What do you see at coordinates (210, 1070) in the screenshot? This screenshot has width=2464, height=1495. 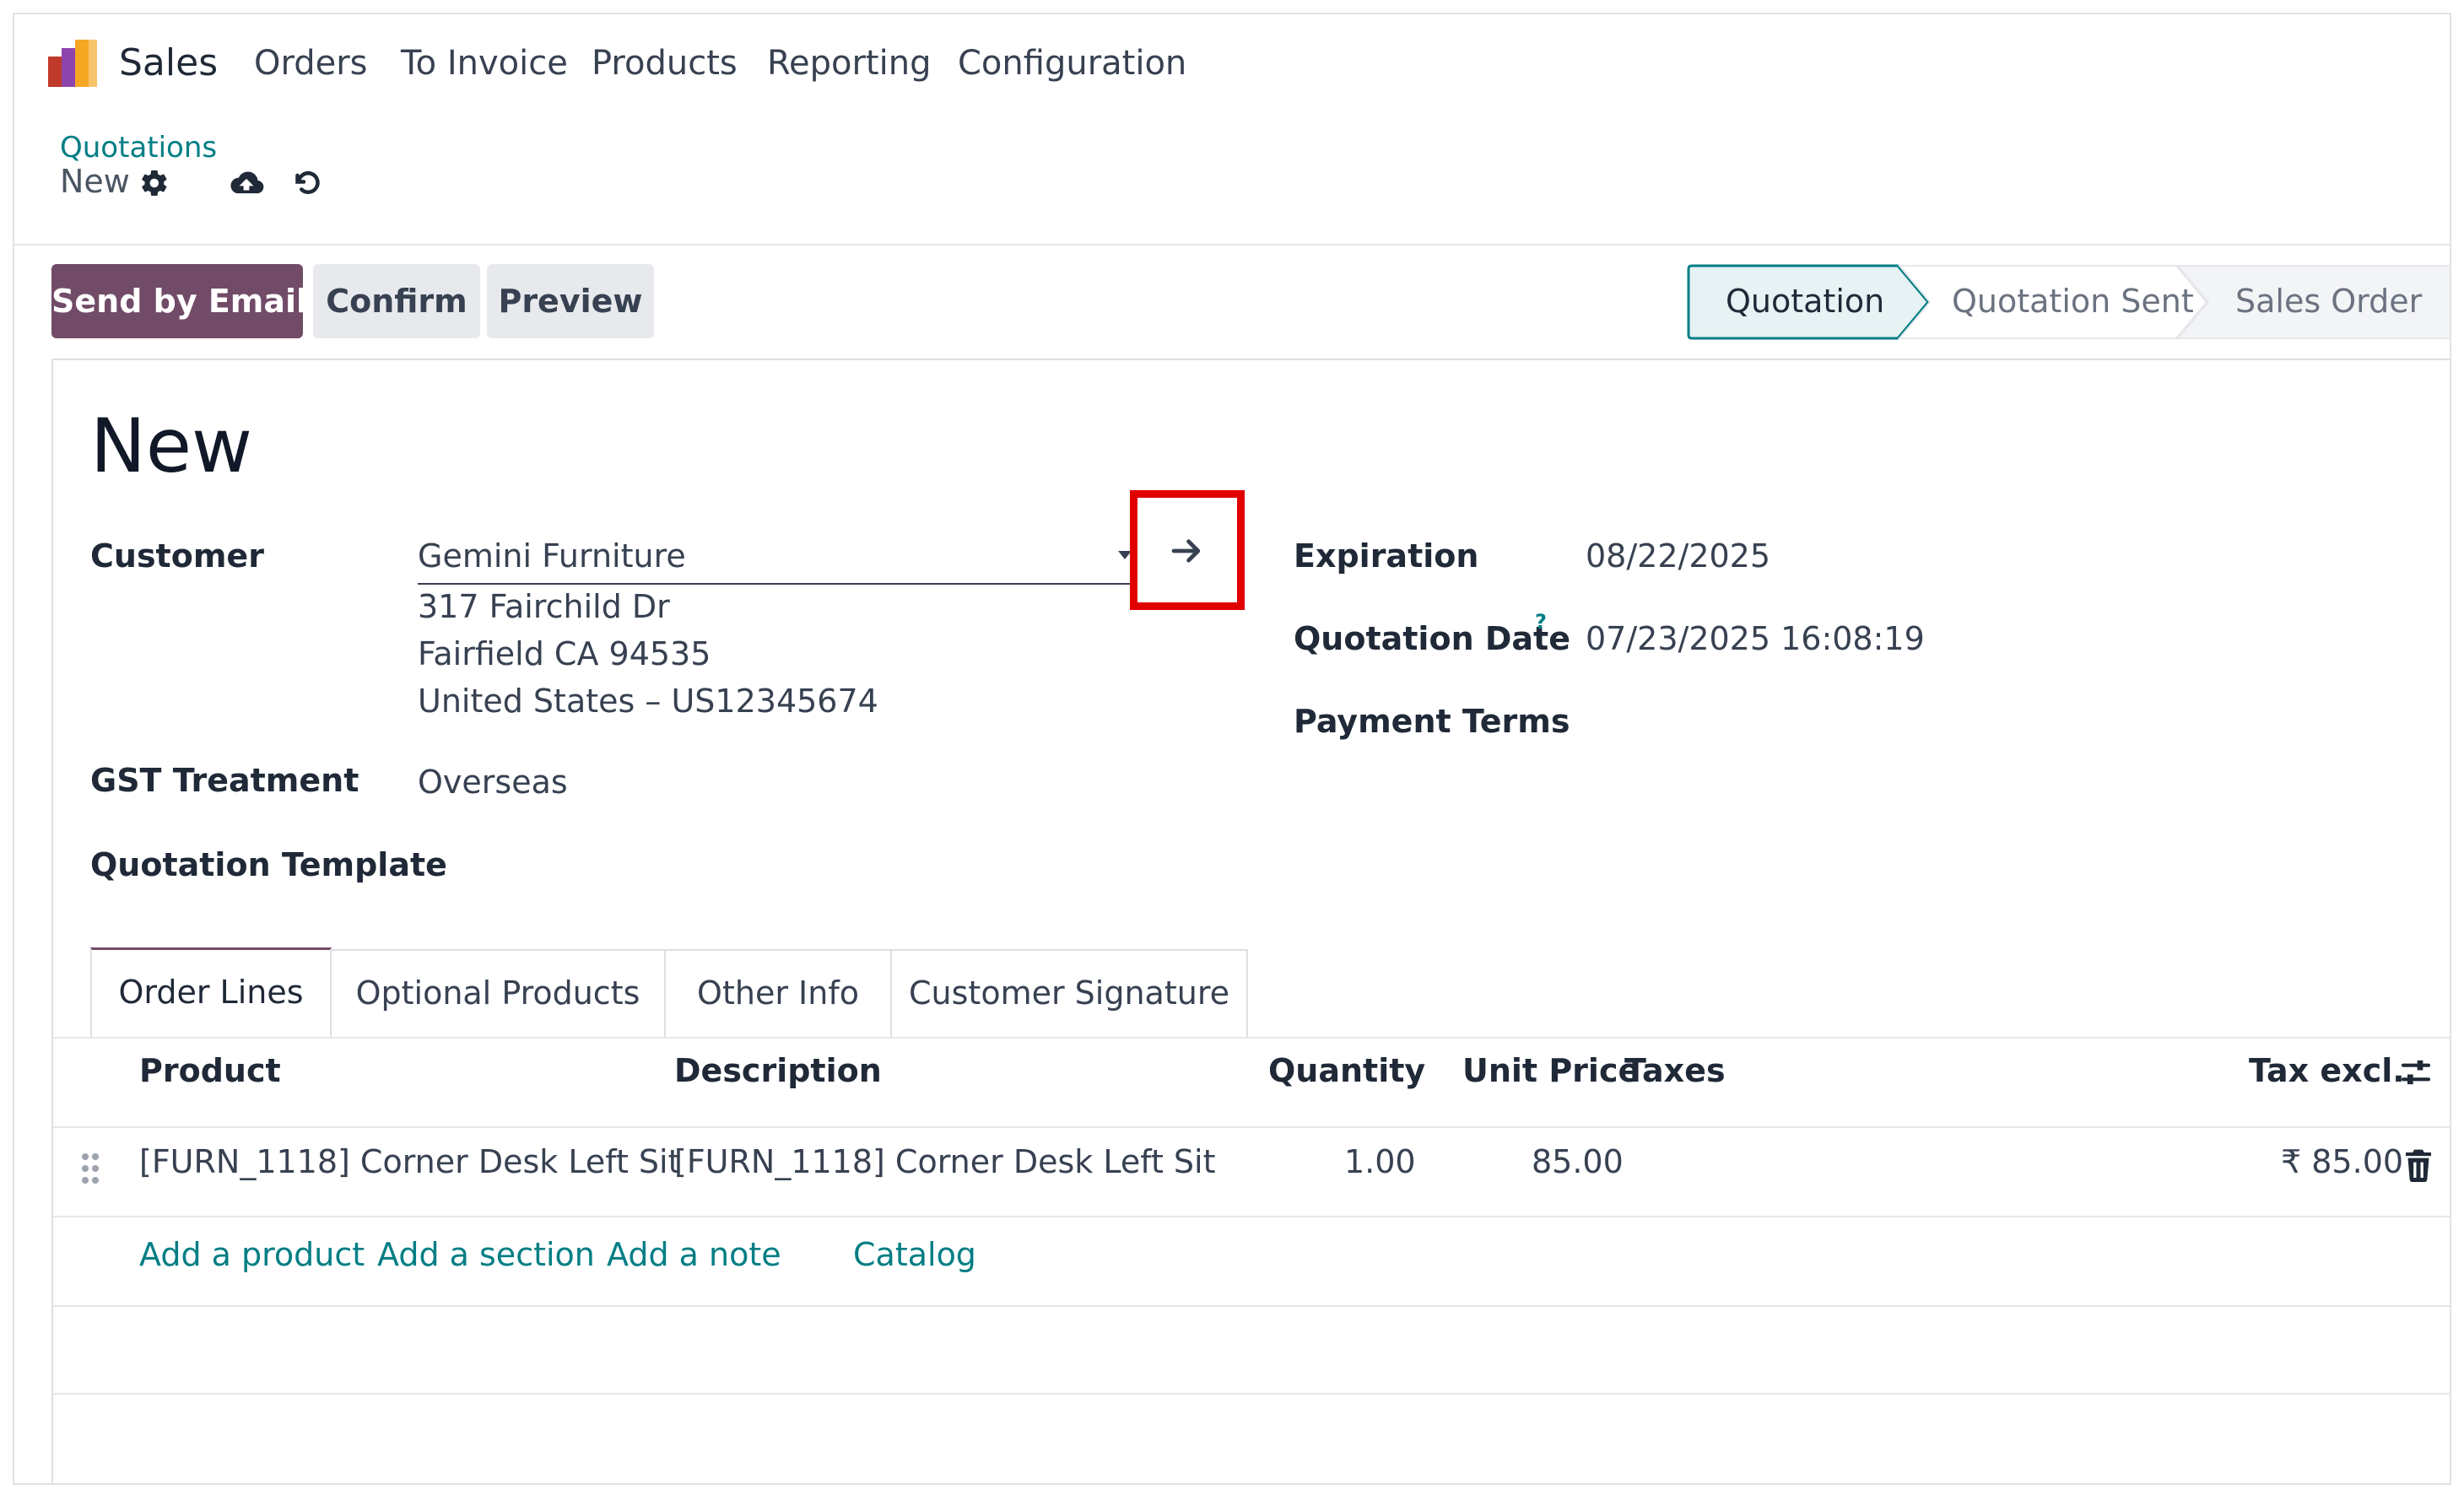 I see `column-product: Product` at bounding box center [210, 1070].